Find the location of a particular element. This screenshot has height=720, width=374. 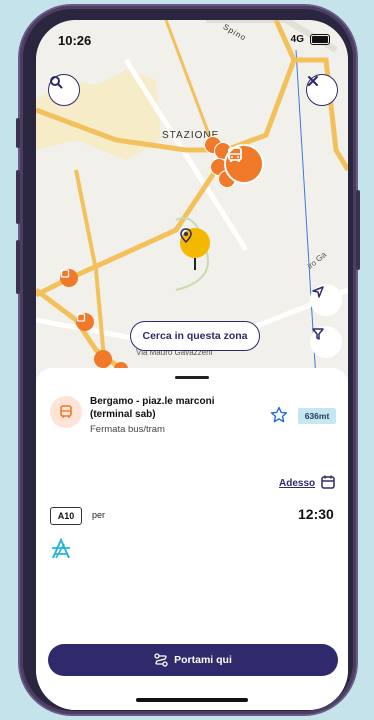

battery-icon is located at coordinates (320, 39).